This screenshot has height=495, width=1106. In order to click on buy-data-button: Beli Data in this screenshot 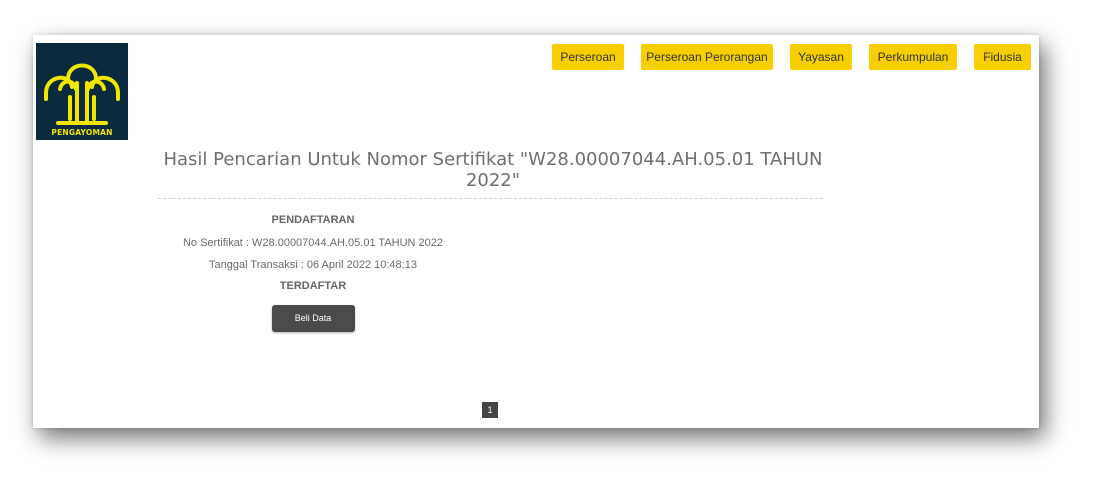, I will do `click(313, 318)`.